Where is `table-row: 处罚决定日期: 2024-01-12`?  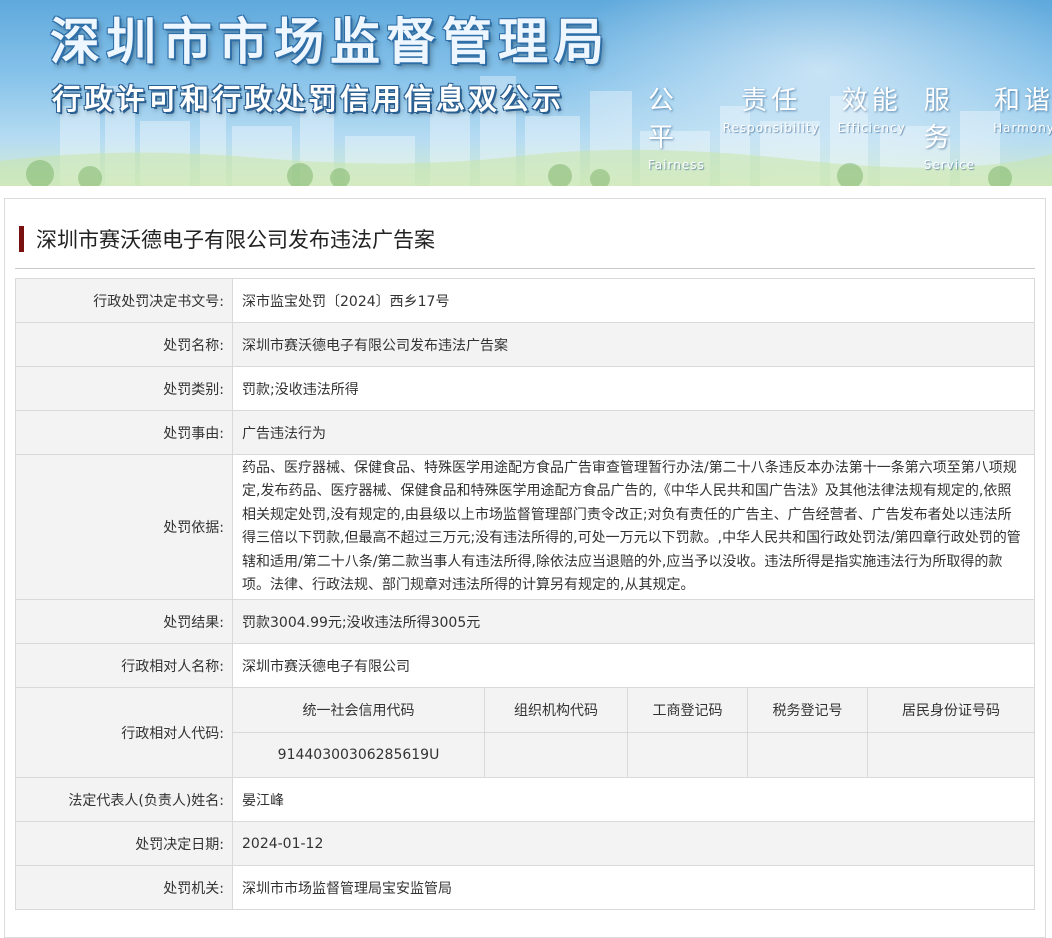
table-row: 处罚决定日期: 2024-01-12 is located at coordinates (525, 844).